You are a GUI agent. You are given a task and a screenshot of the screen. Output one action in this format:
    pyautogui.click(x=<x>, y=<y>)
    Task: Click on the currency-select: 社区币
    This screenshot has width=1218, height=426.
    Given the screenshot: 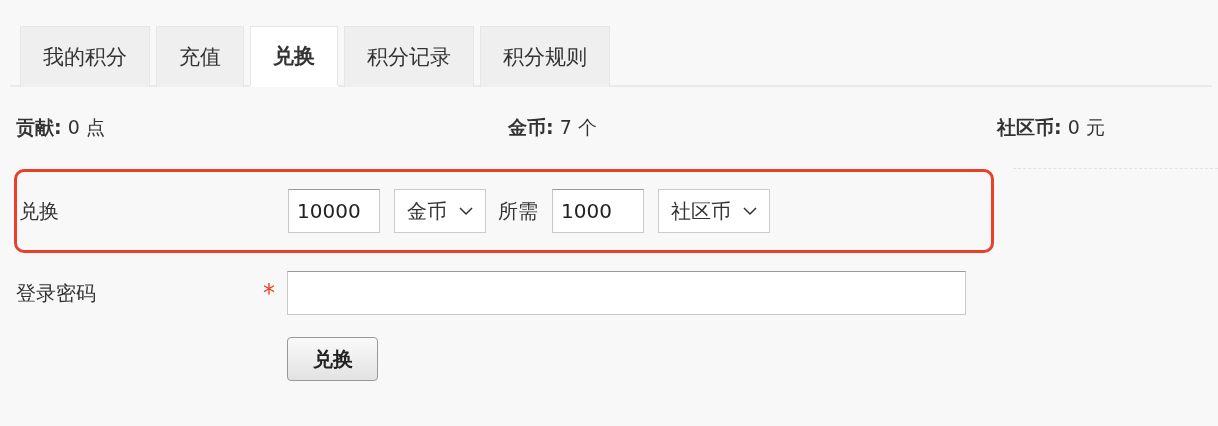 What is the action you would take?
    pyautogui.click(x=714, y=211)
    